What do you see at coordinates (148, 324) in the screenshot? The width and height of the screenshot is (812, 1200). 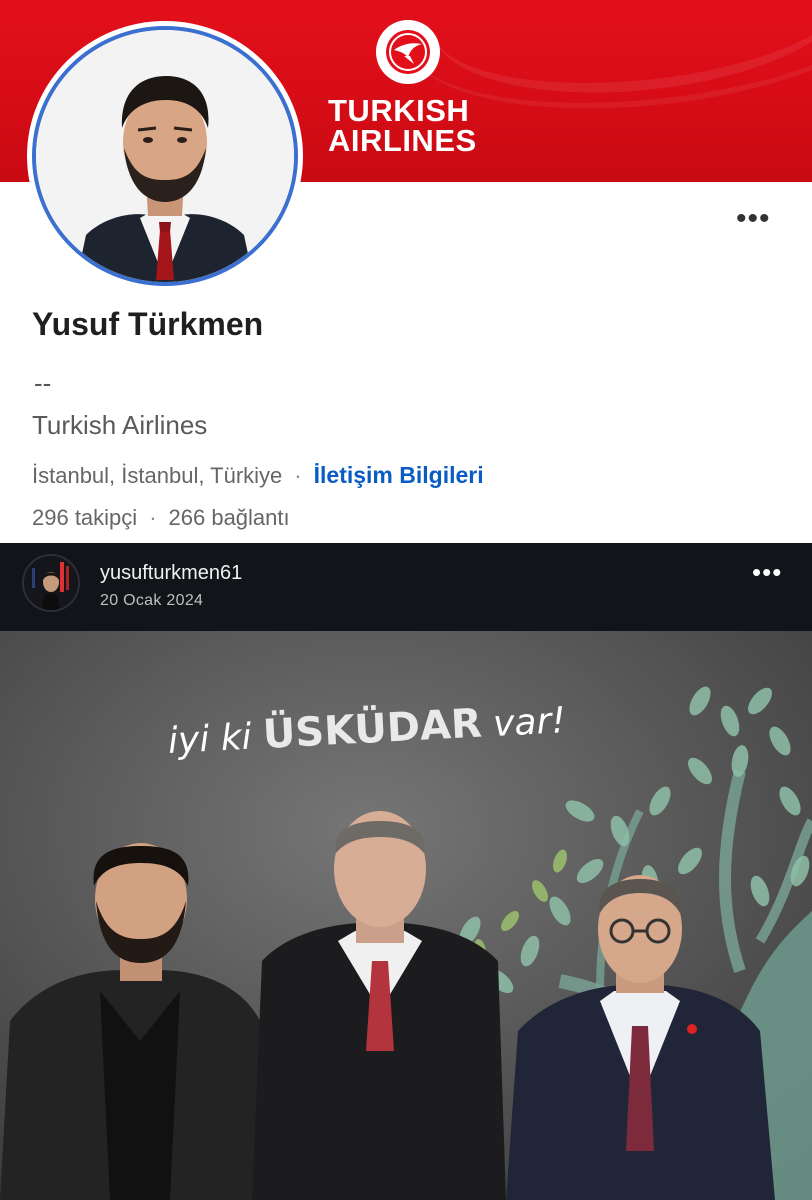 I see `profile-name: Yusuf Türkmen` at bounding box center [148, 324].